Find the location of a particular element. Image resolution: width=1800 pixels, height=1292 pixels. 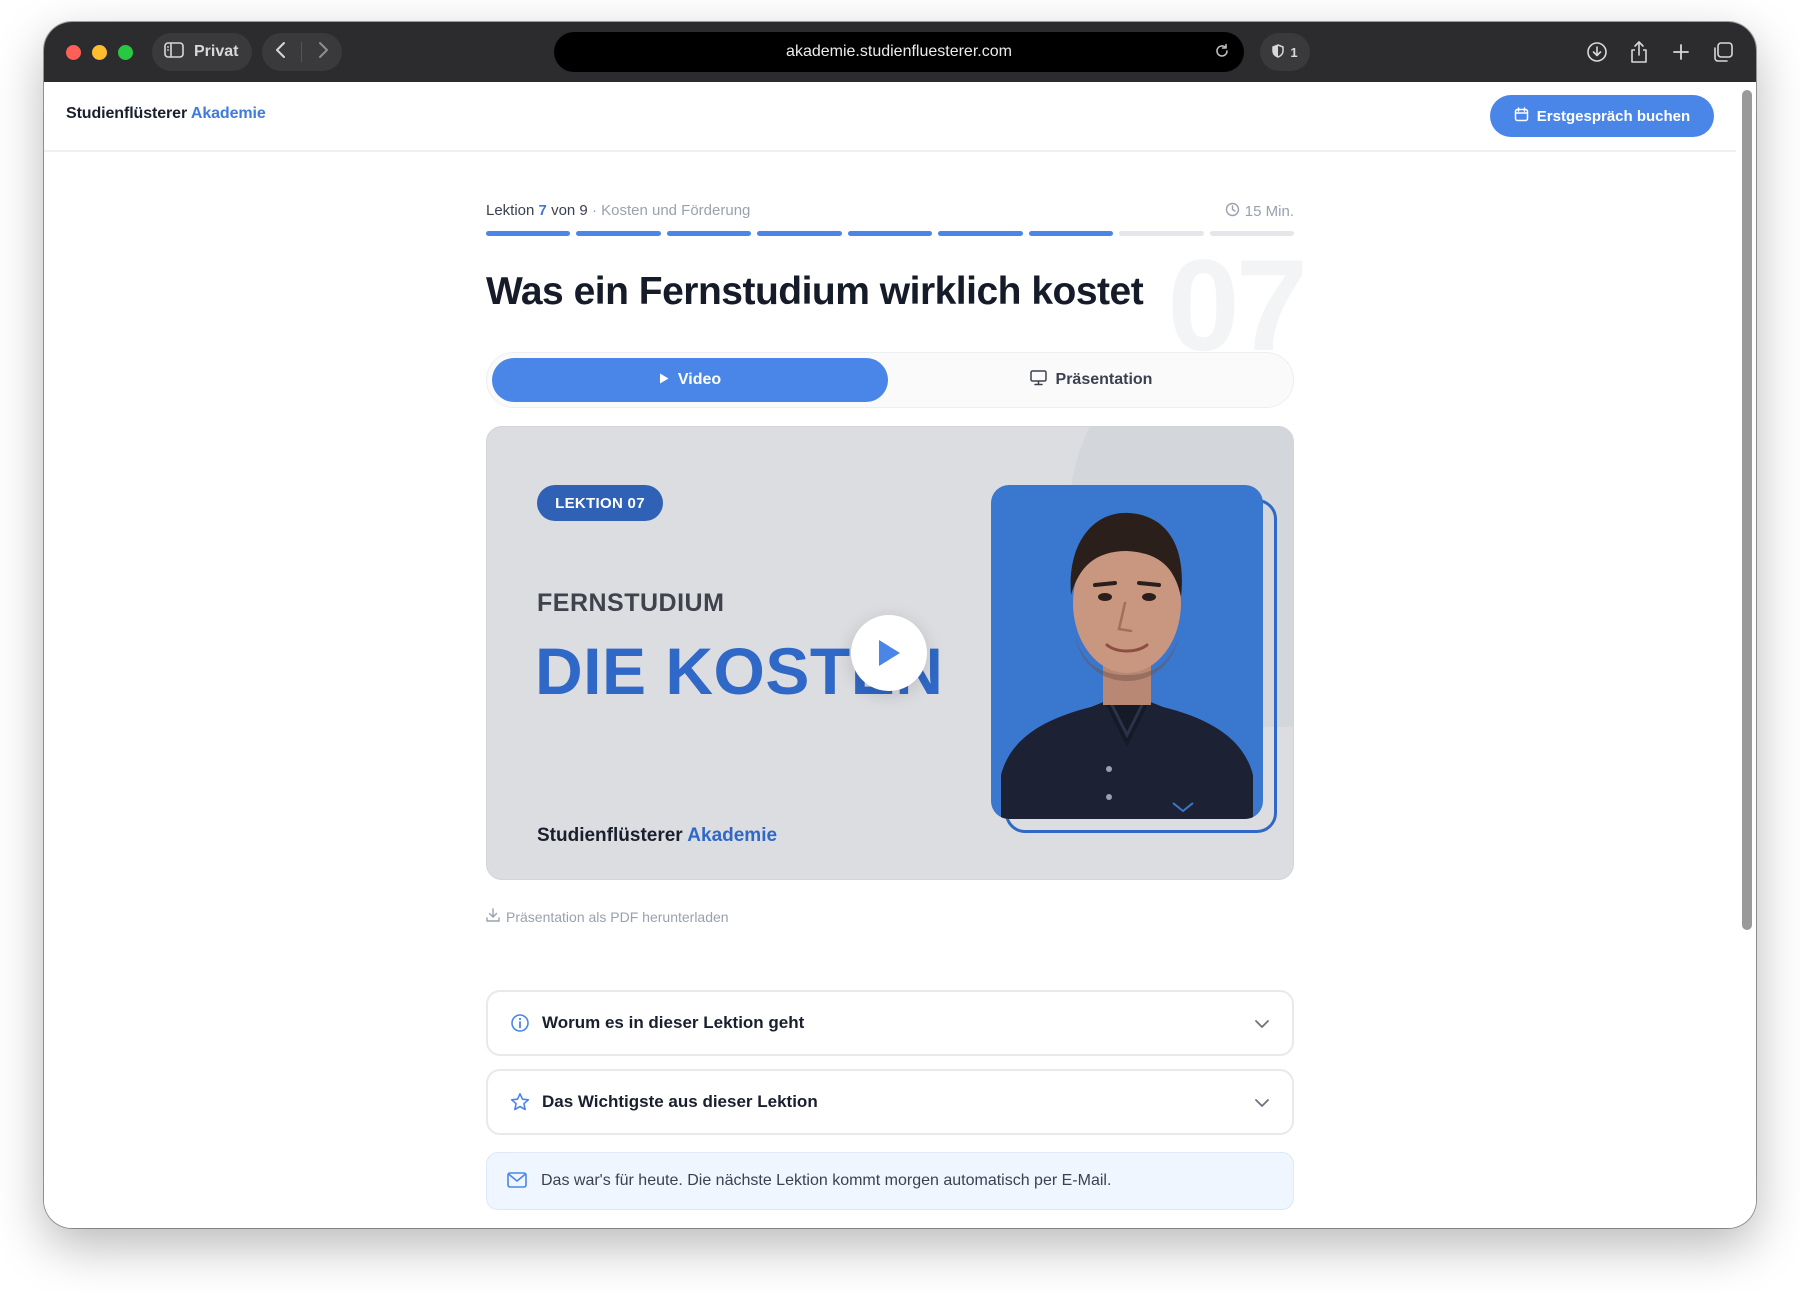

brand-name: Studienflüsterer is located at coordinates (127, 113).